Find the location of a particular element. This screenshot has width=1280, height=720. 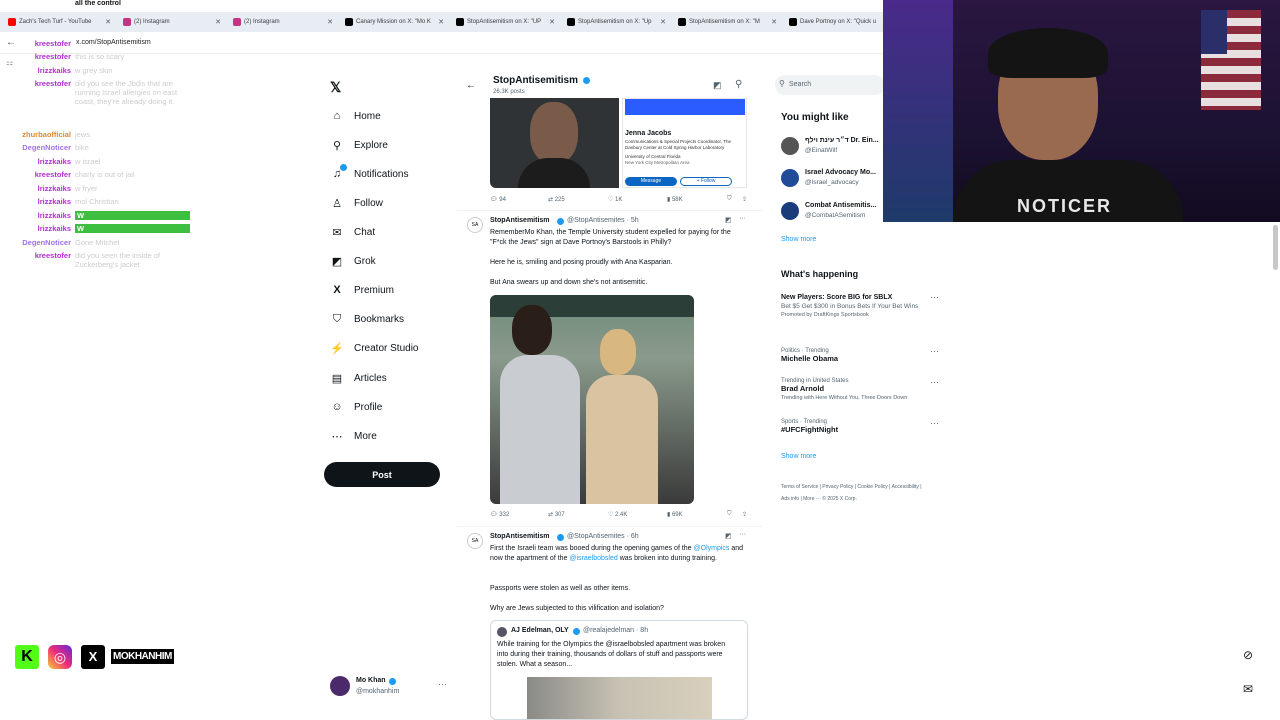

happening-title: What's happening is located at coordinates (820, 274).